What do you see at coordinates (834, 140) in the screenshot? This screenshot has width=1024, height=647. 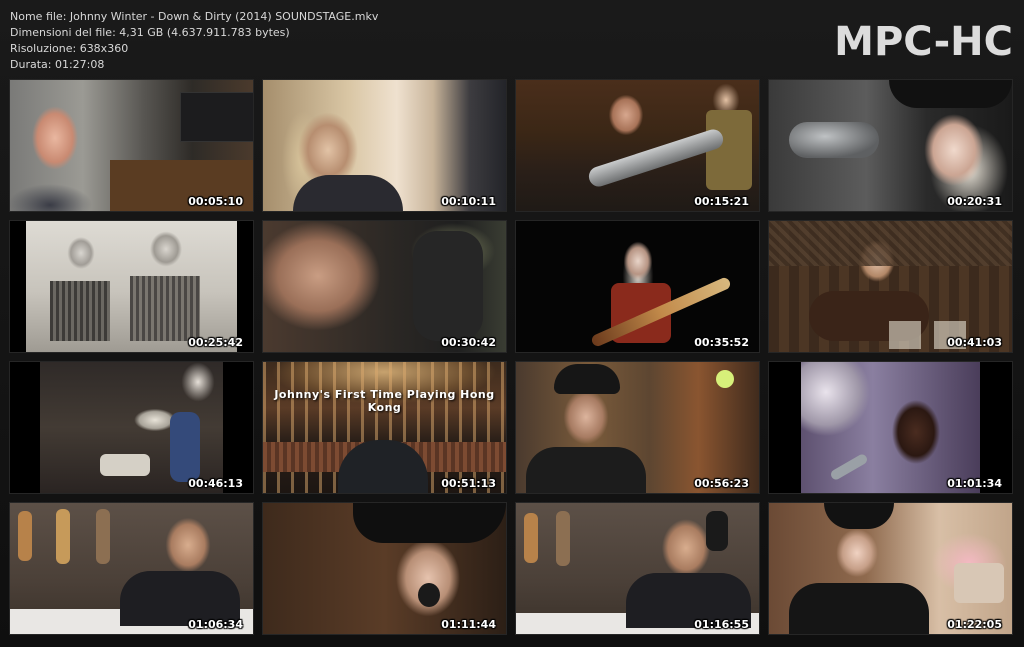 I see `studio-microphone` at bounding box center [834, 140].